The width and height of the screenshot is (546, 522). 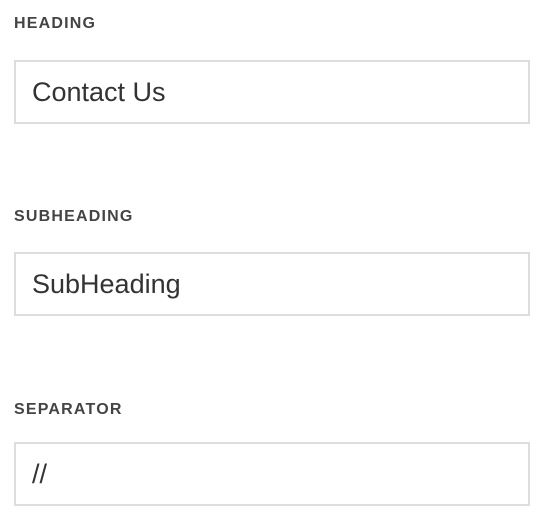 I want to click on separator-input, so click(x=272, y=474).